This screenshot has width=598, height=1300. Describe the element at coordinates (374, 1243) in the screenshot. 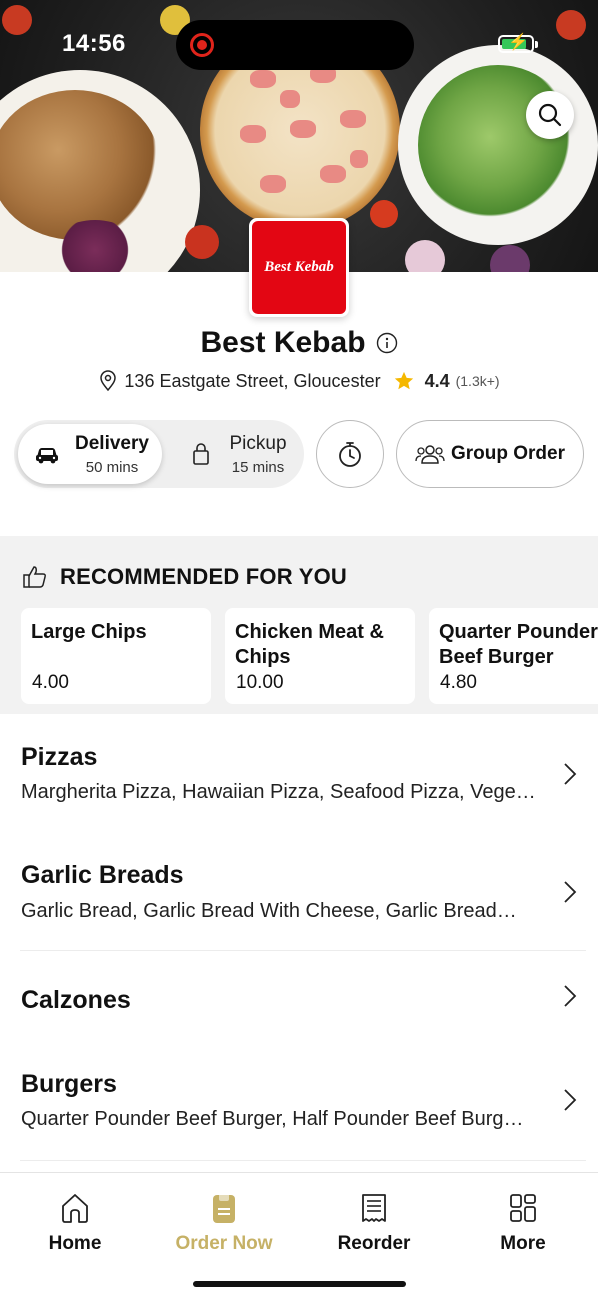

I see `tab-label: Reorder` at that location.